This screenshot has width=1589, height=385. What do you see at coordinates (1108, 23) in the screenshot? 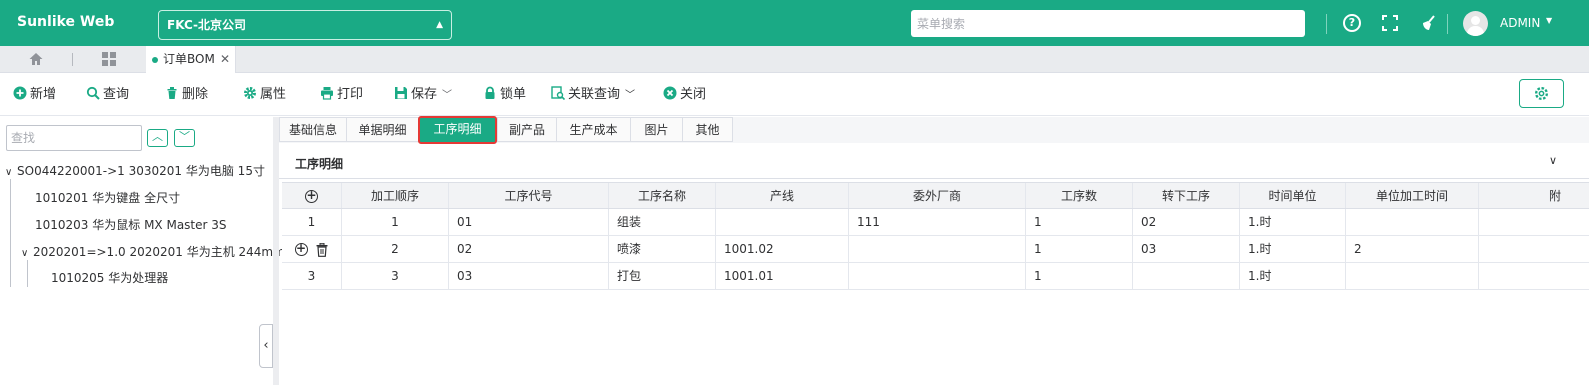
I see `menu-search-input` at bounding box center [1108, 23].